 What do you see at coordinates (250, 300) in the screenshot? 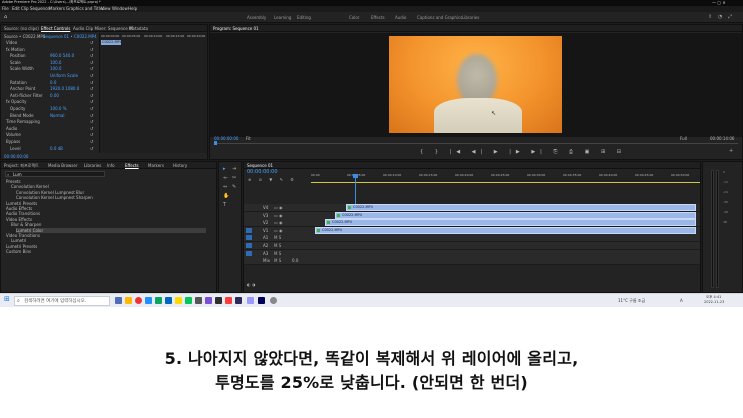
I see `premiere-pro-icon` at bounding box center [250, 300].